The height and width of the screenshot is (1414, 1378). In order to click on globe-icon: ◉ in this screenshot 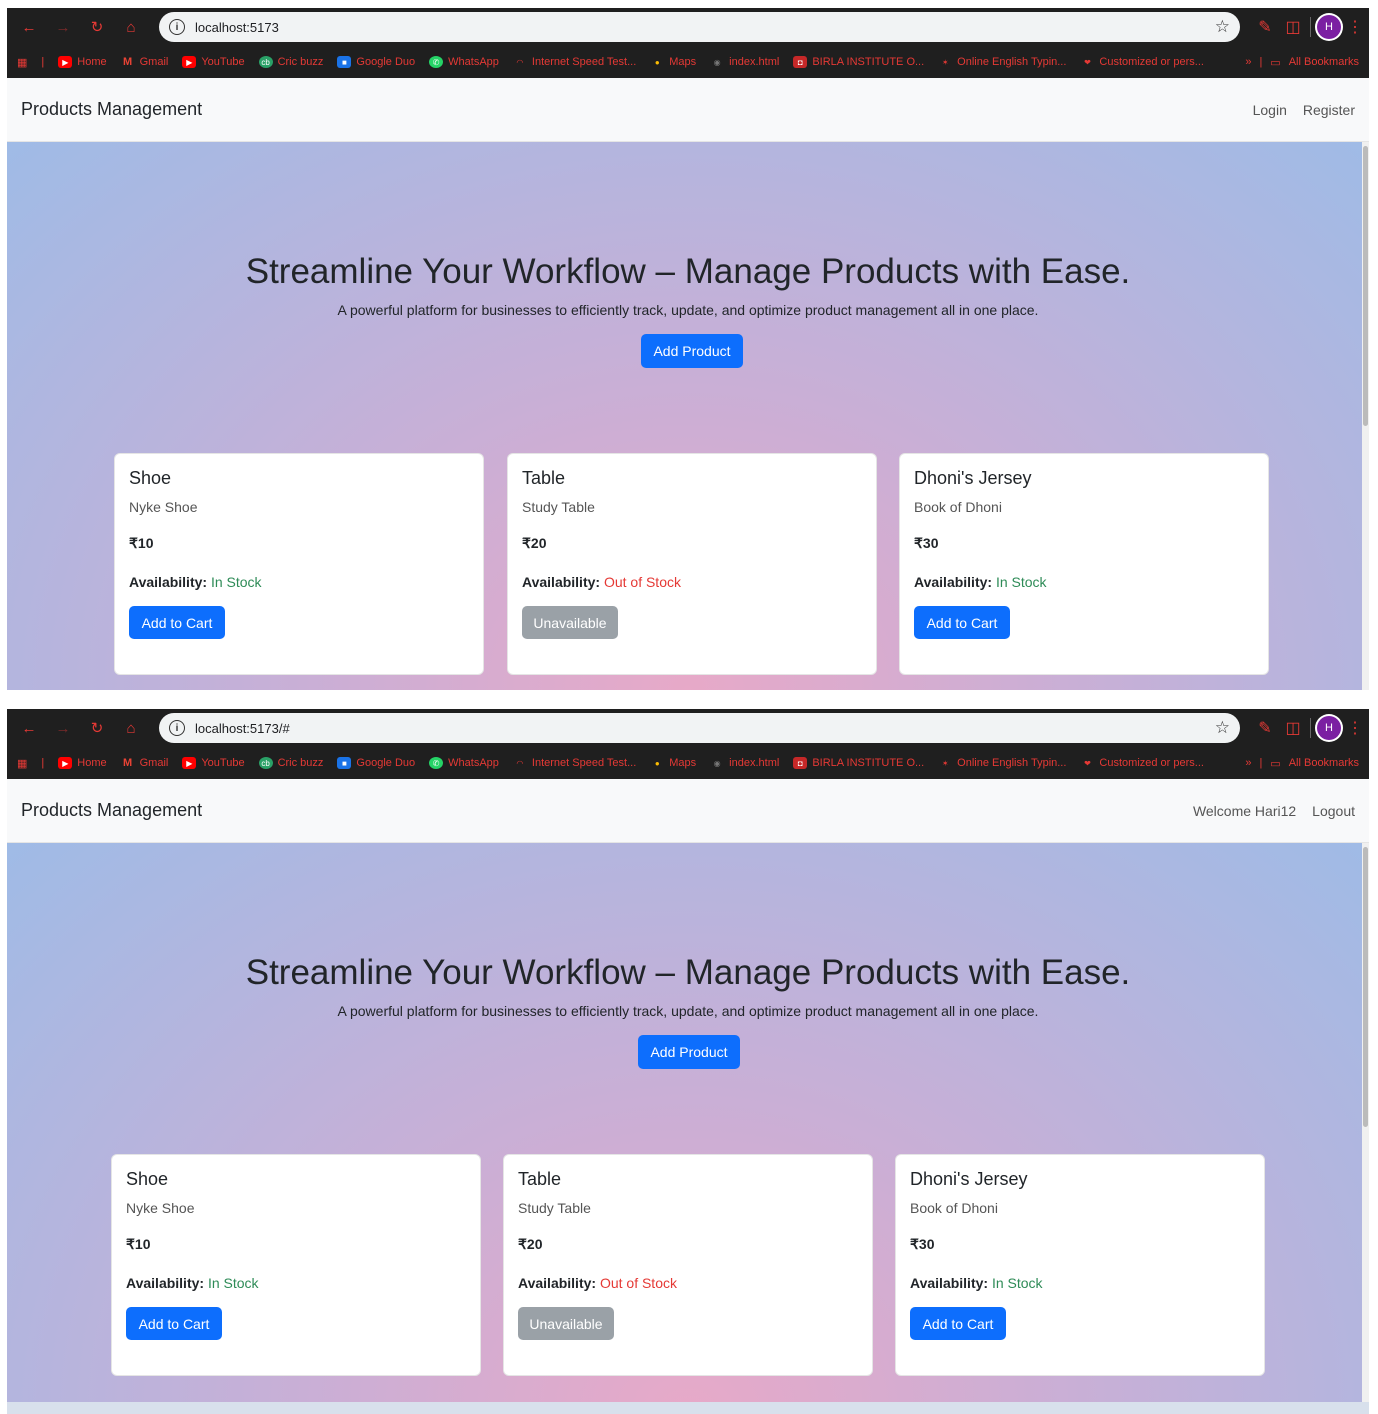, I will do `click(717, 763)`.